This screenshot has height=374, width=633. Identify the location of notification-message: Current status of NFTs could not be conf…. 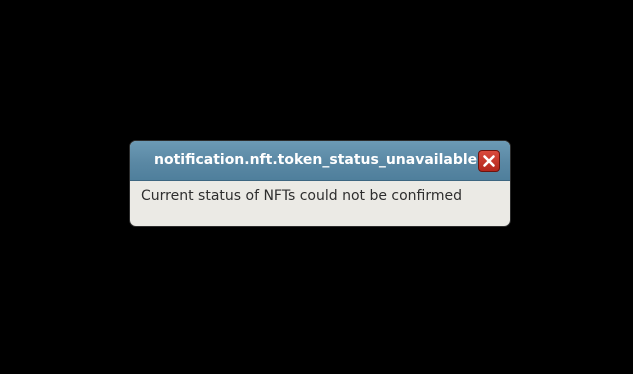
(301, 196).